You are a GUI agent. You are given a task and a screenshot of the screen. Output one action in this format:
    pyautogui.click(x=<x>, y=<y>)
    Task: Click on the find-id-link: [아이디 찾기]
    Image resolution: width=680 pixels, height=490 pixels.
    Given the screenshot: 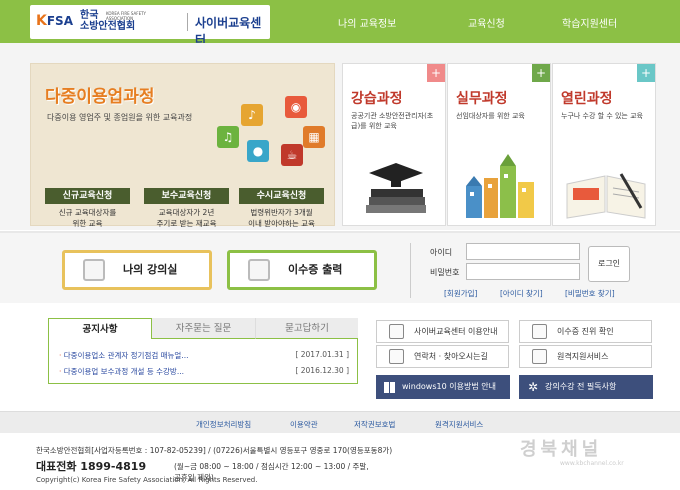 What is the action you would take?
    pyautogui.click(x=521, y=293)
    